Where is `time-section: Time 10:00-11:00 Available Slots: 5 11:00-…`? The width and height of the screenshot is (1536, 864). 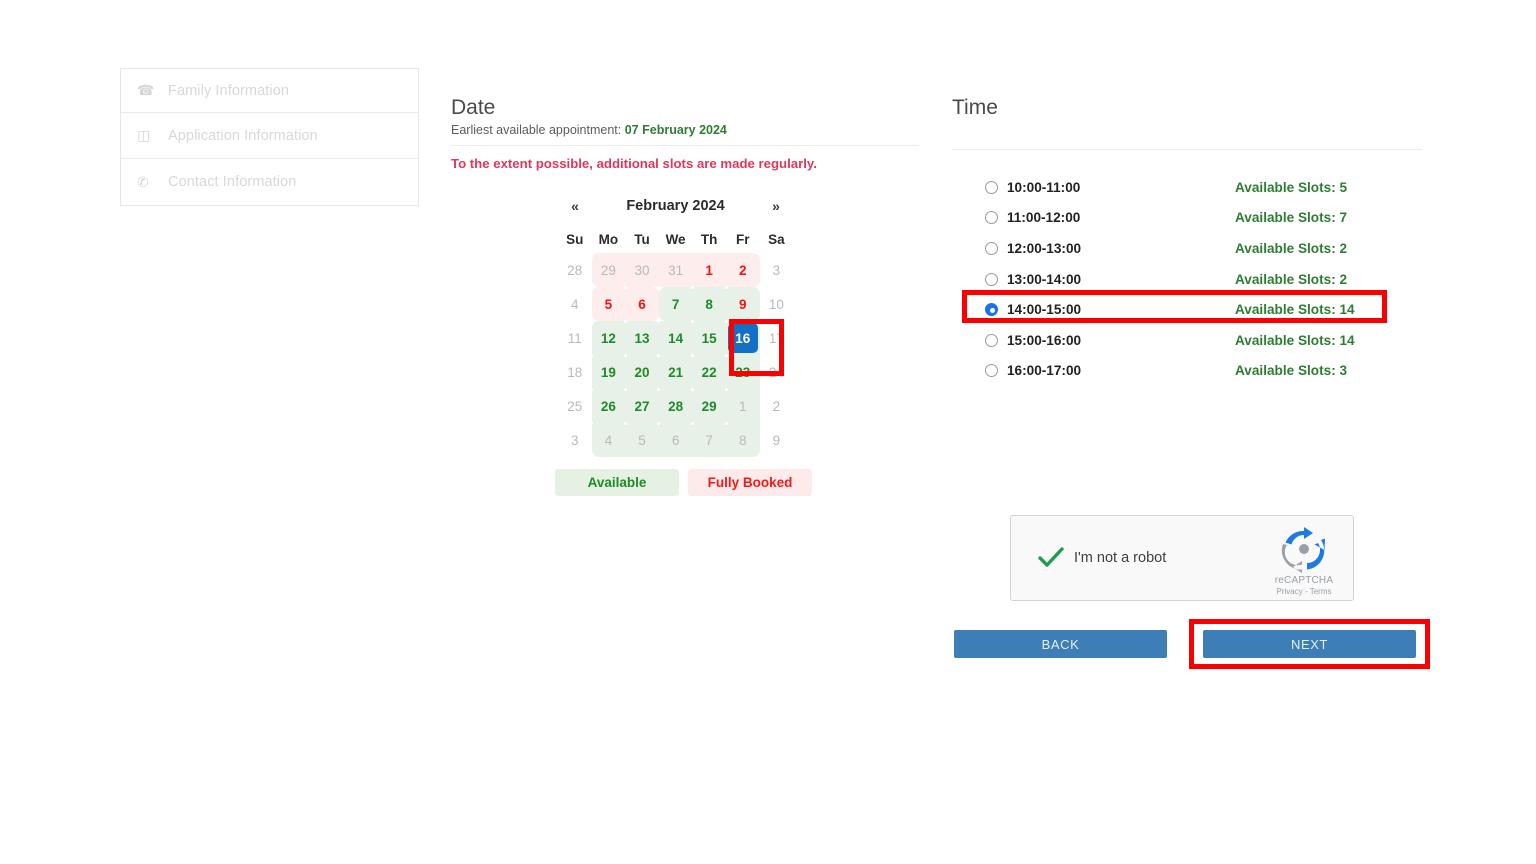
time-section: Time 10:00-11:00 Available Slots: 5 11:00-… is located at coordinates (1187, 240).